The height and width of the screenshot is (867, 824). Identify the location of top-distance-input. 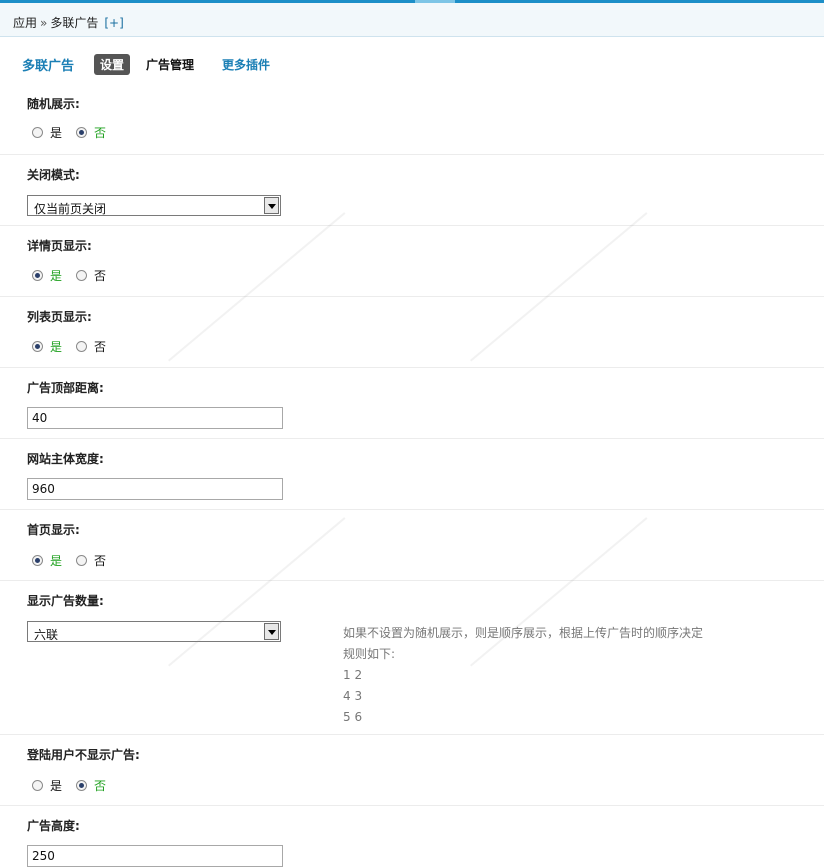
(155, 418).